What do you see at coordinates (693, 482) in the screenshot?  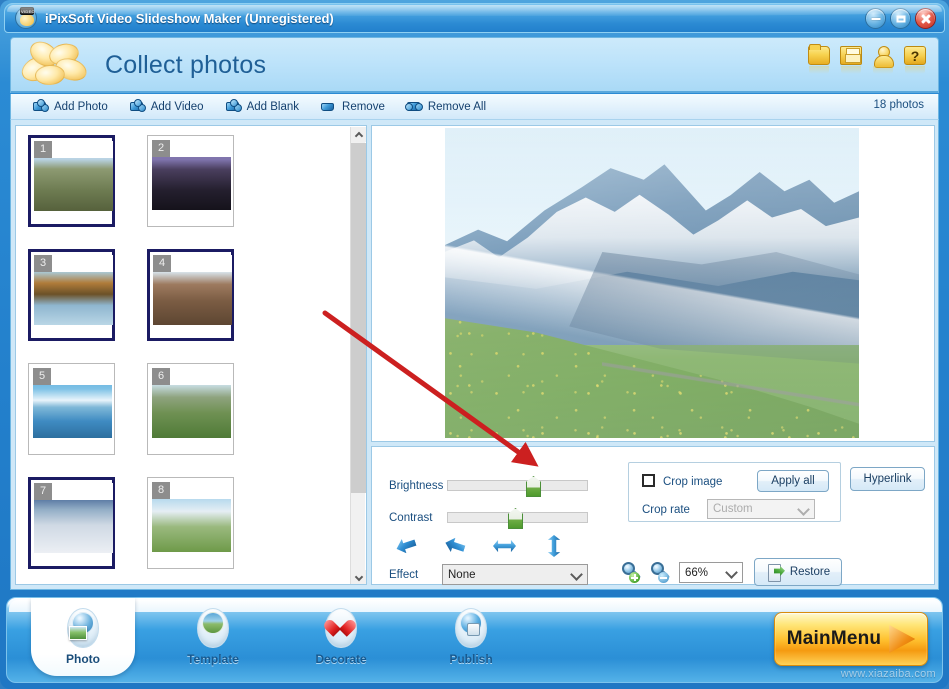 I see `crop-image-label: Crop image` at bounding box center [693, 482].